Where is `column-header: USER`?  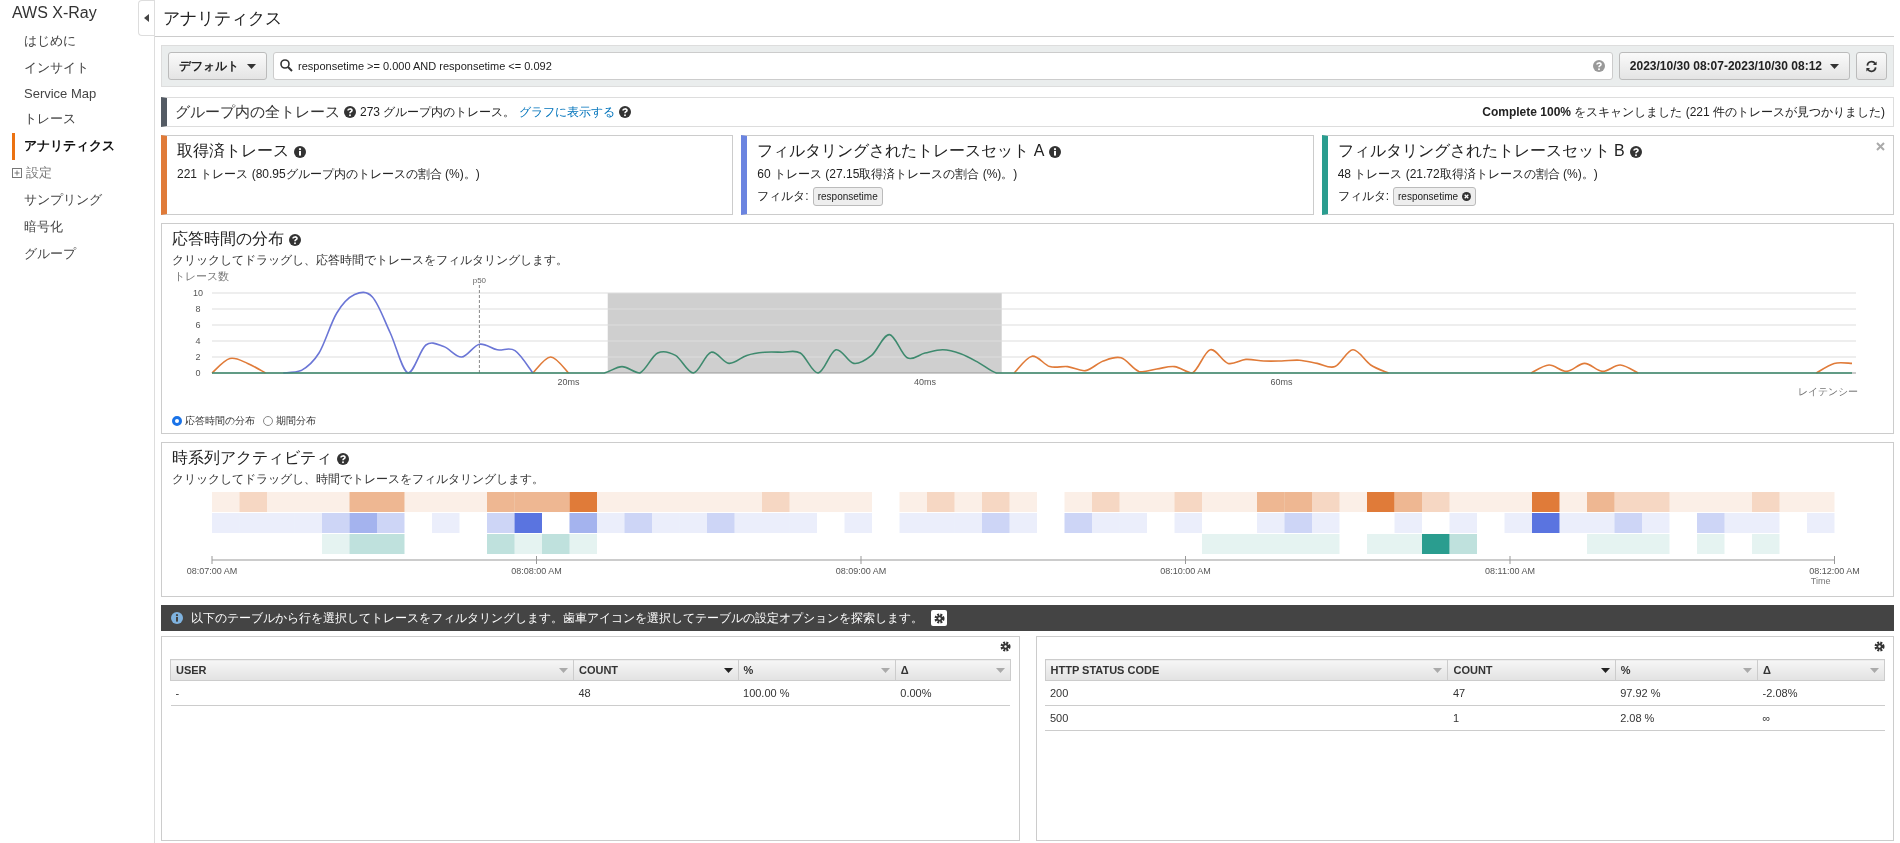 column-header: USER is located at coordinates (372, 670).